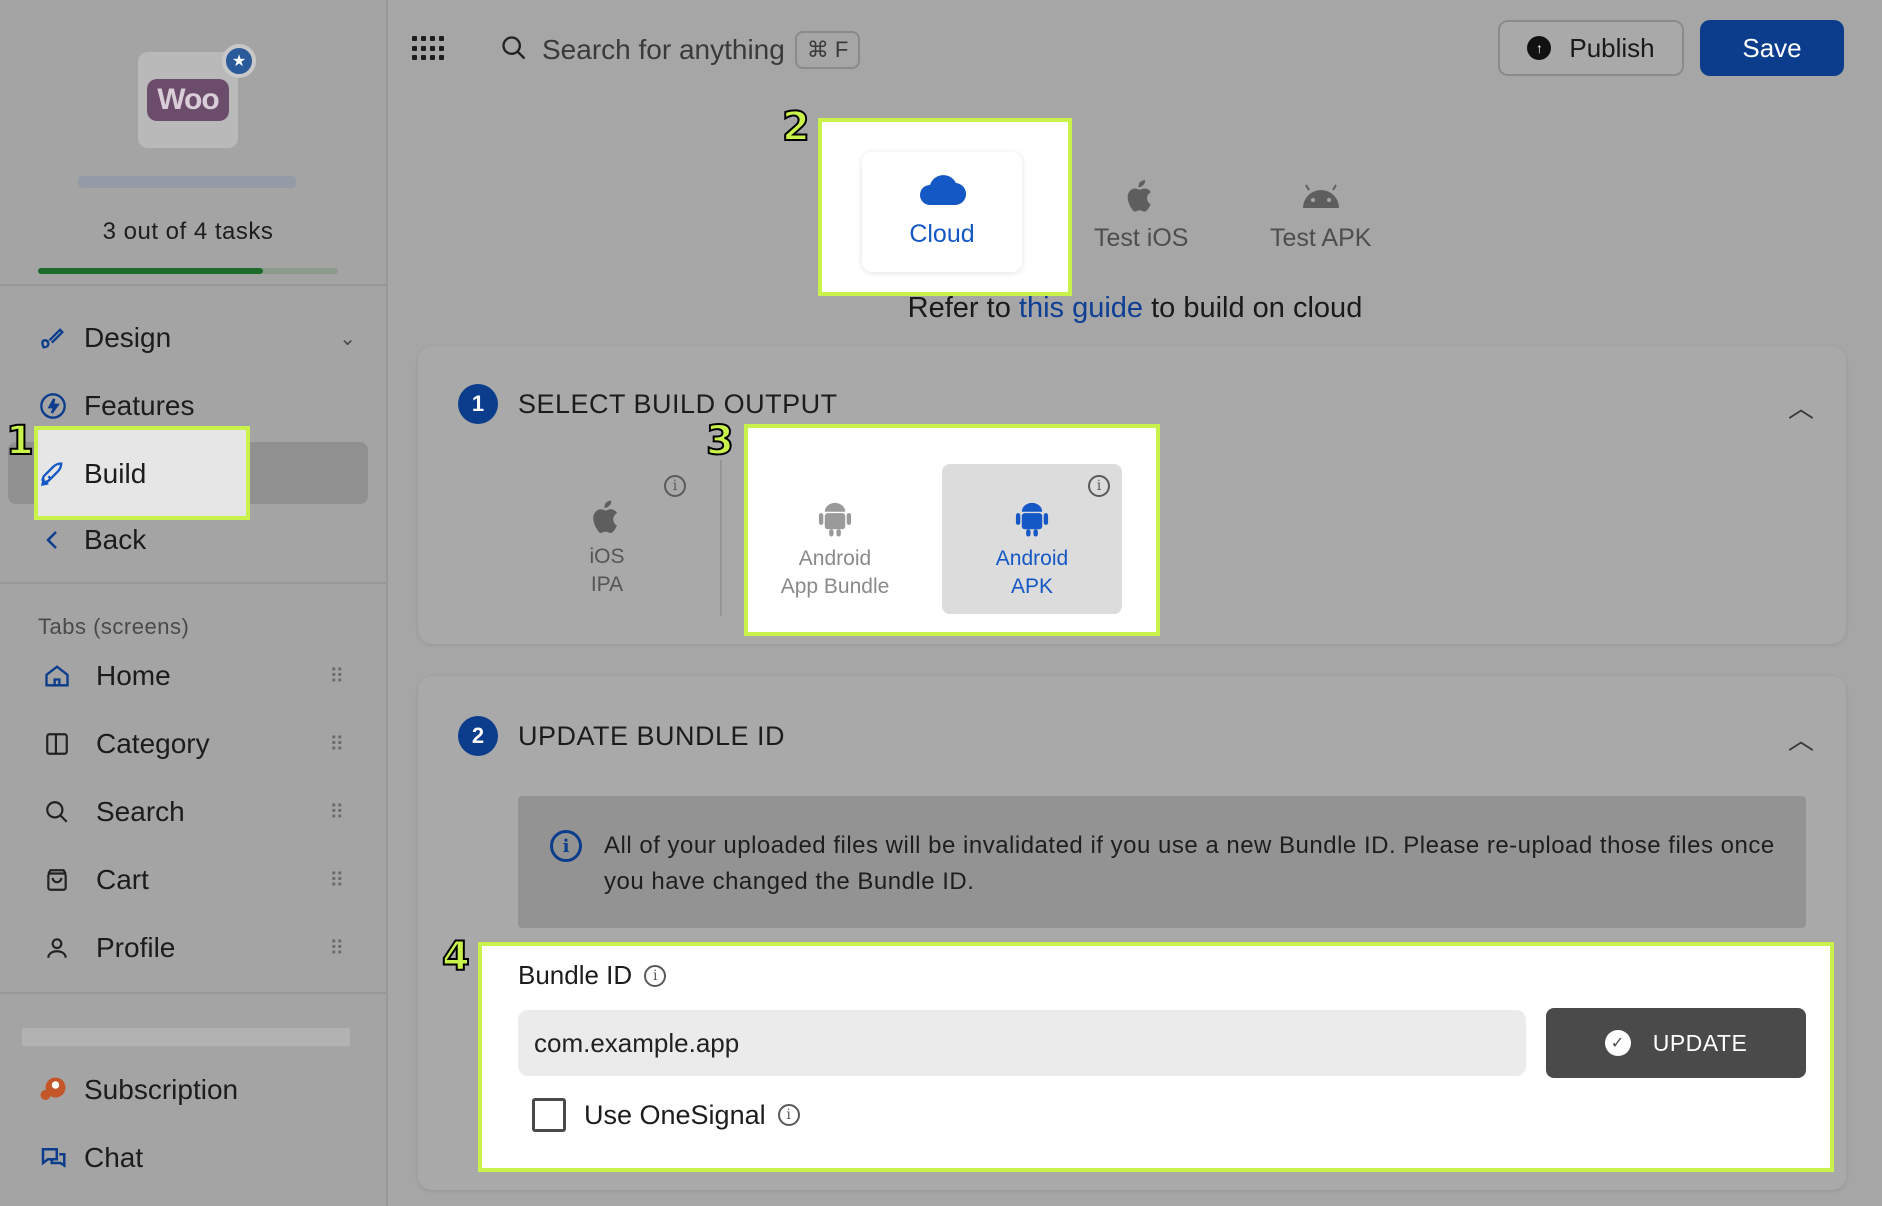 Image resolution: width=1882 pixels, height=1206 pixels. What do you see at coordinates (53, 406) in the screenshot?
I see `lightning-icon` at bounding box center [53, 406].